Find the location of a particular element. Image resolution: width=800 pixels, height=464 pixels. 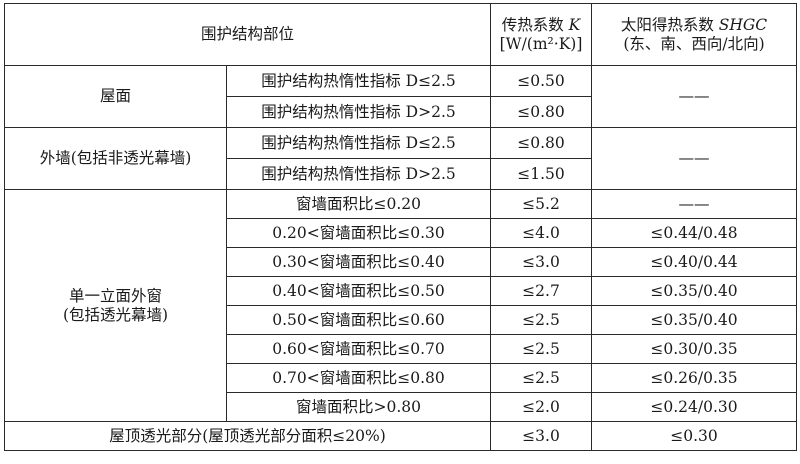

k-cell: ≤5.2 is located at coordinates (541, 204).